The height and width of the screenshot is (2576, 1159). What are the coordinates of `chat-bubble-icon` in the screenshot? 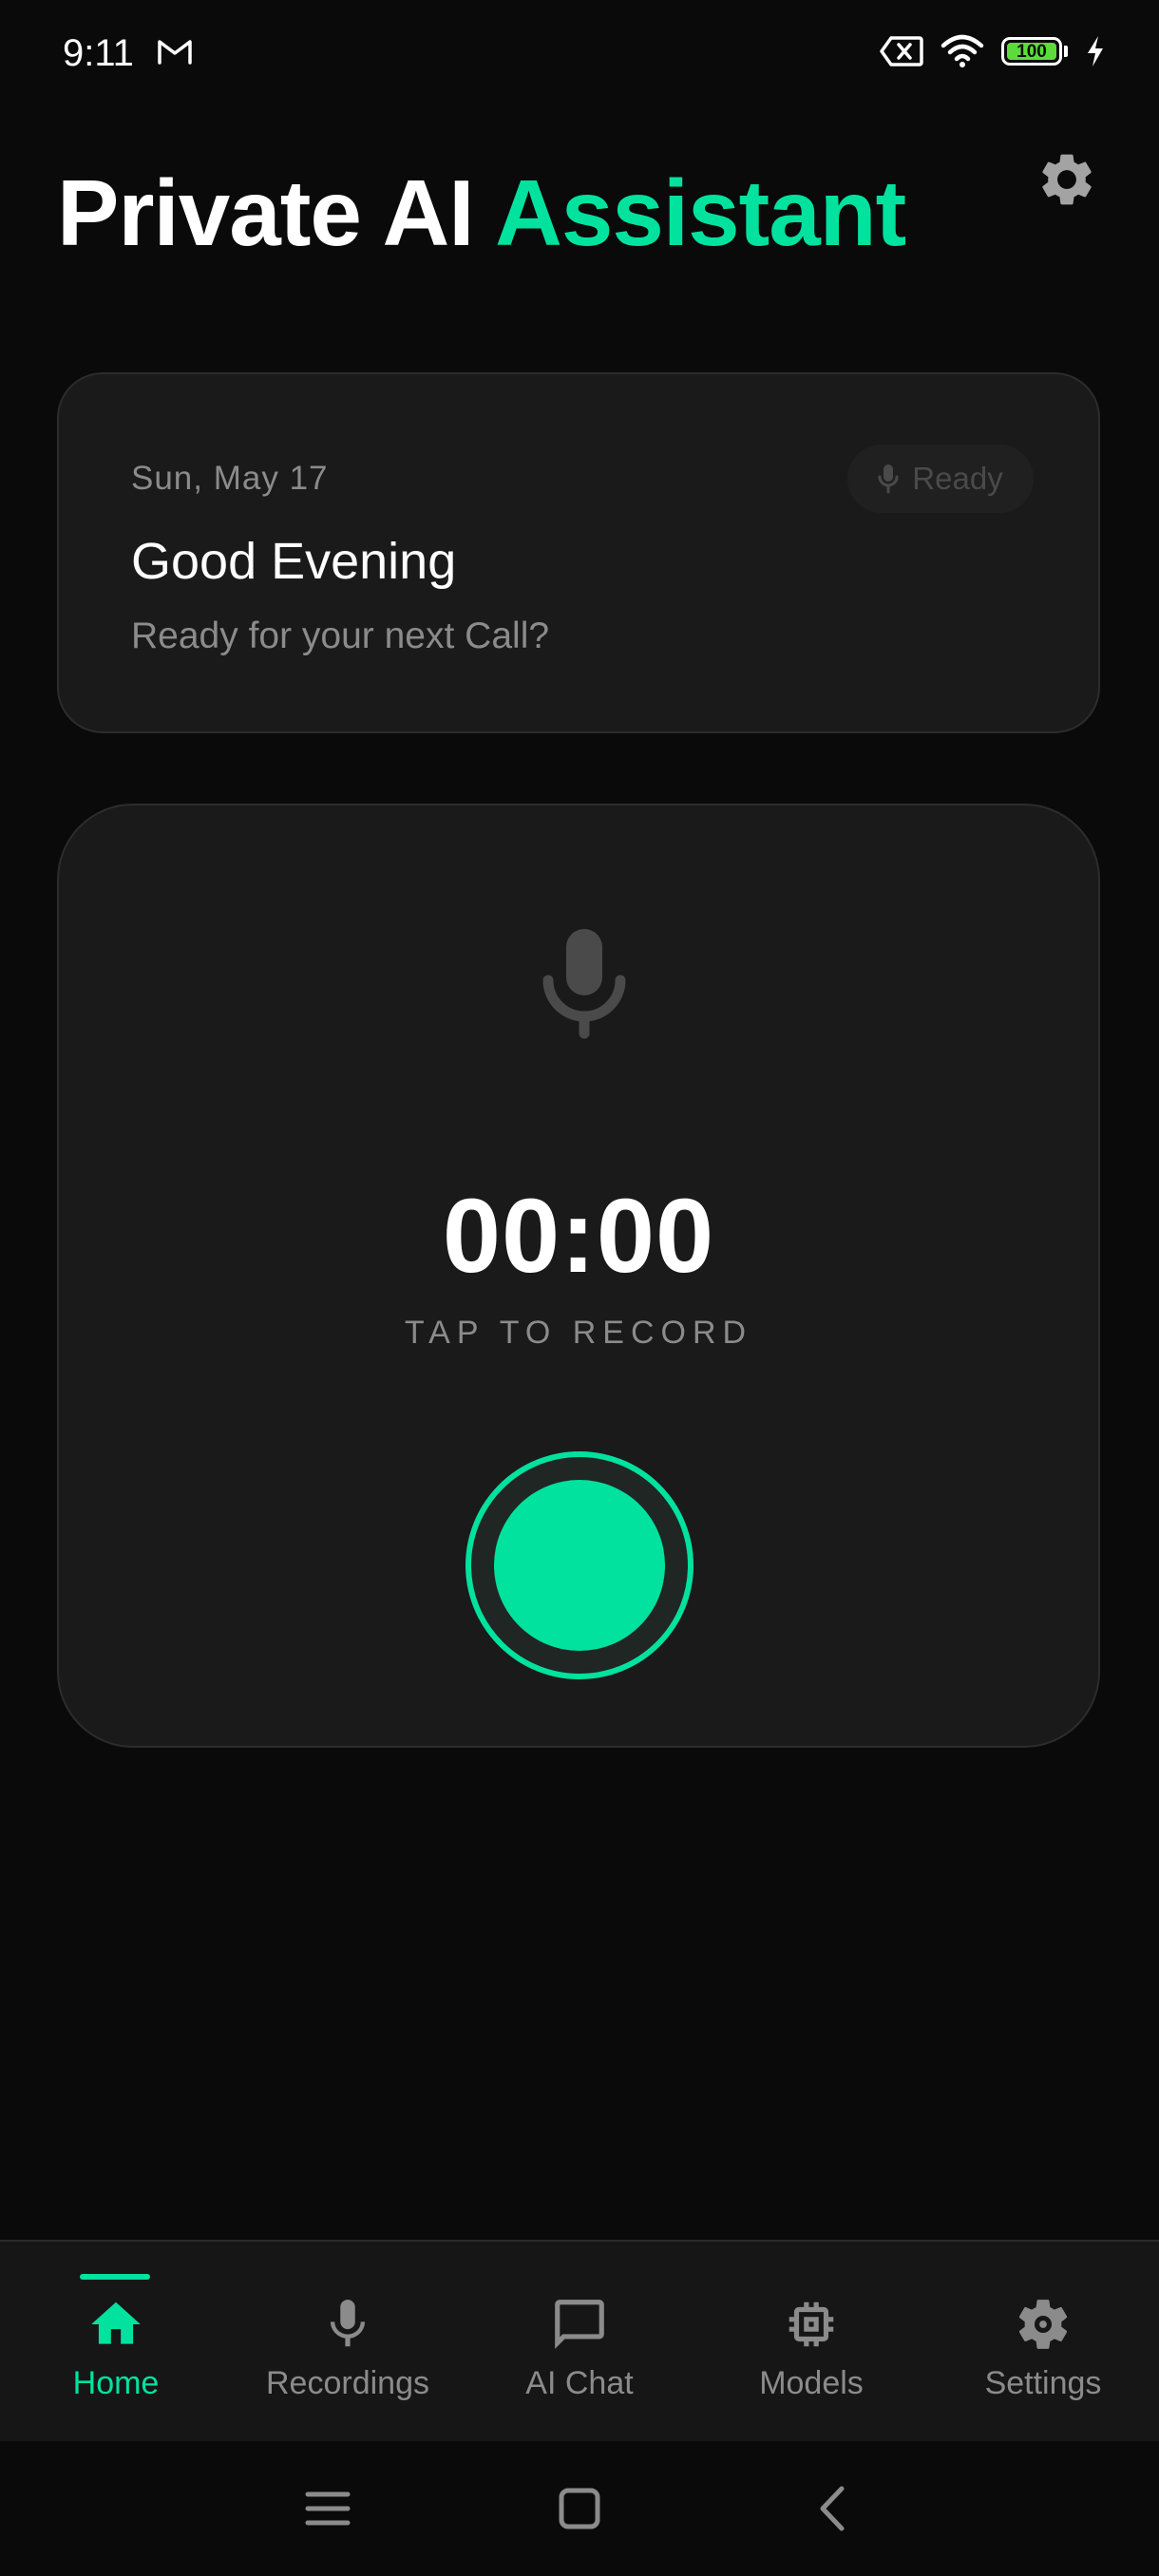 It's located at (579, 2324).